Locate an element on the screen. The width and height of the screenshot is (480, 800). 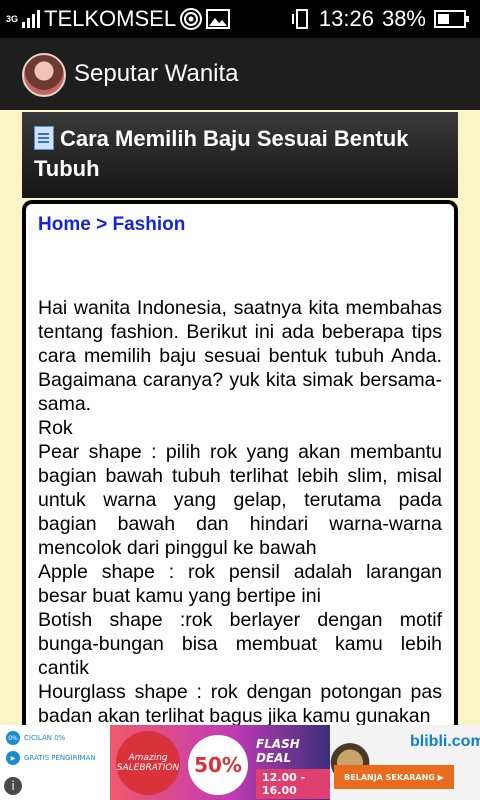
ad-cta-button: BELANJA SEKARANG ▶ is located at coordinates (394, 777).